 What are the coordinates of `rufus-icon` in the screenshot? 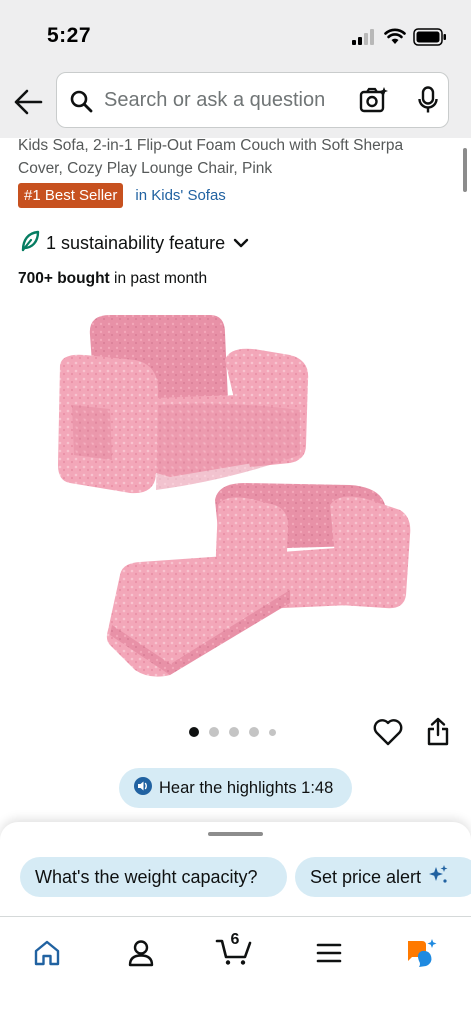 It's located at (422, 953).